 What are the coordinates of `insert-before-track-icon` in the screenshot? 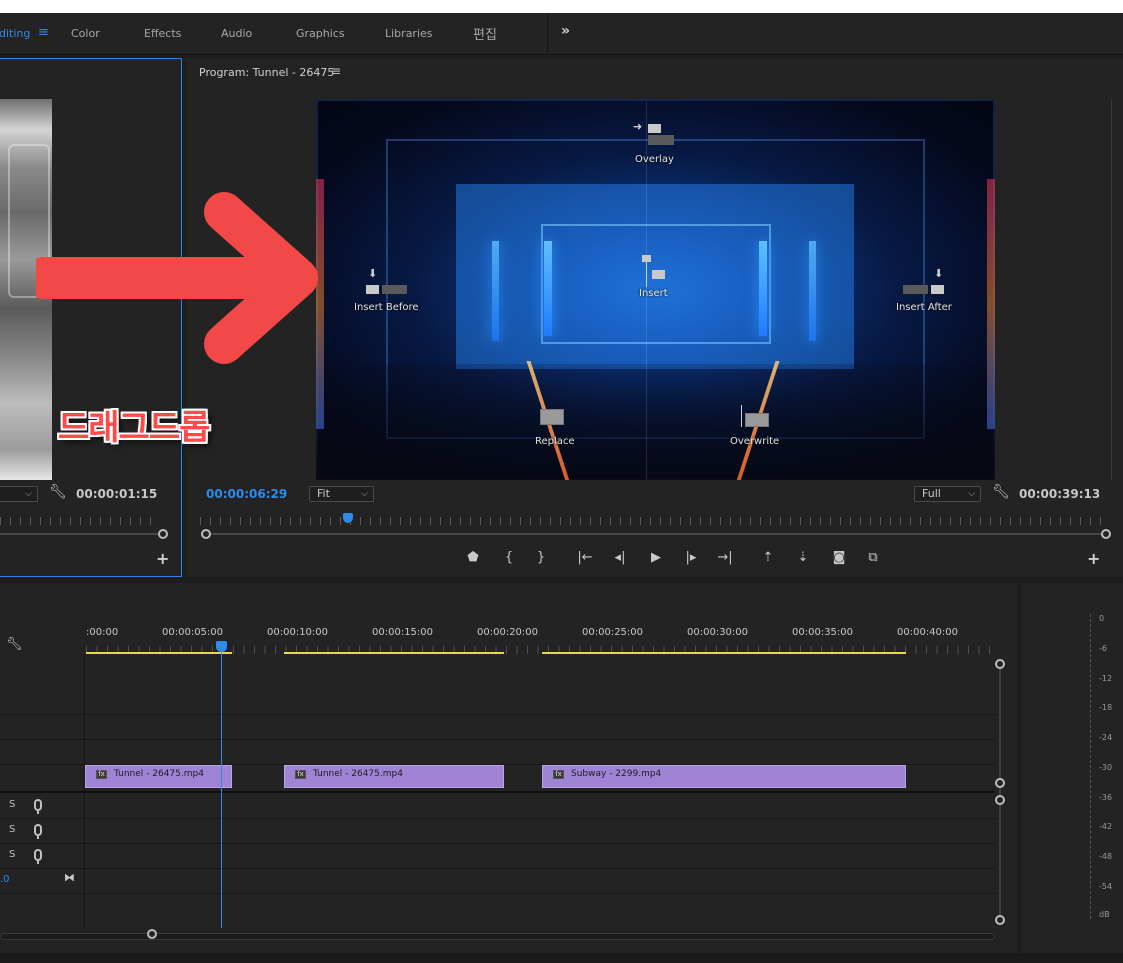 It's located at (394, 289).